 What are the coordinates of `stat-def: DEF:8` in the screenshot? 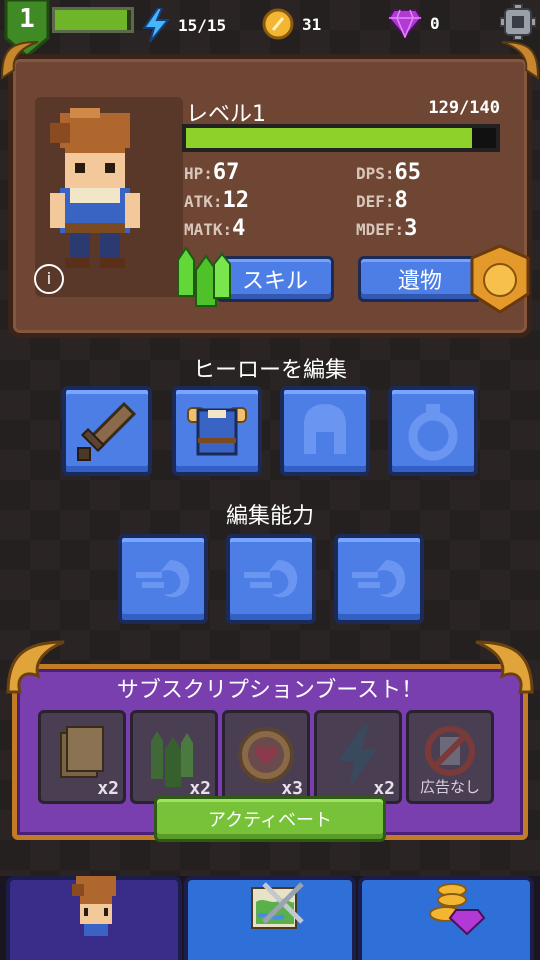 It's located at (382, 200).